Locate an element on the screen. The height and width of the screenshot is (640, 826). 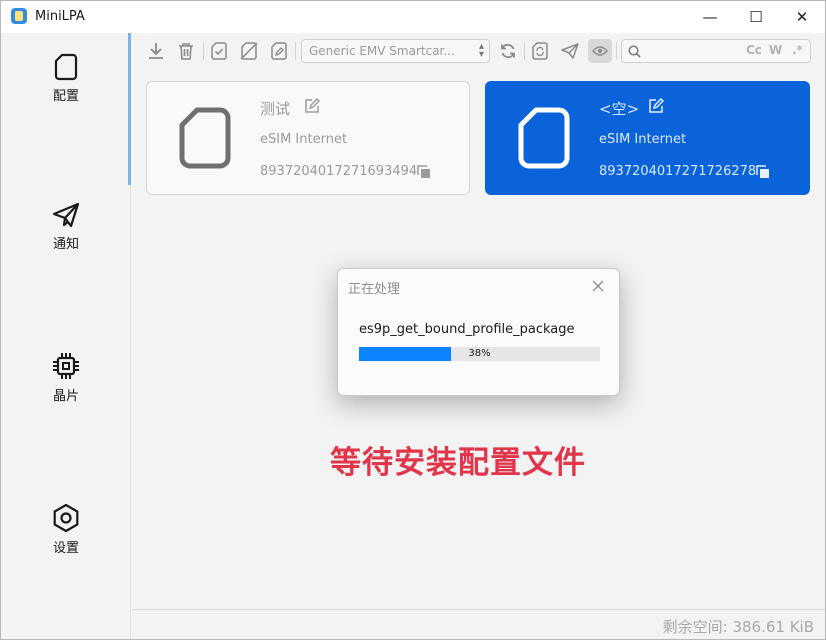
enable-icon is located at coordinates (219, 51).